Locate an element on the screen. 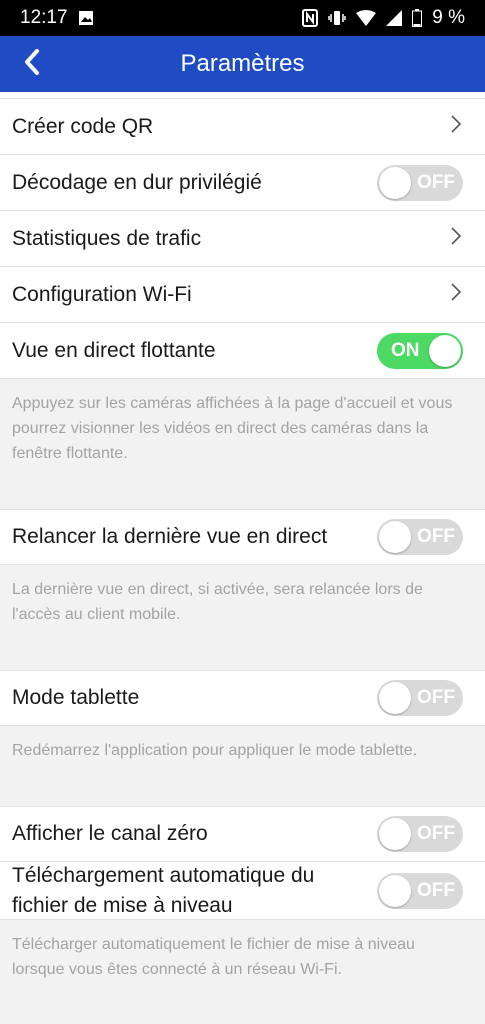 The height and width of the screenshot is (1024, 485). image-icon is located at coordinates (86, 18).